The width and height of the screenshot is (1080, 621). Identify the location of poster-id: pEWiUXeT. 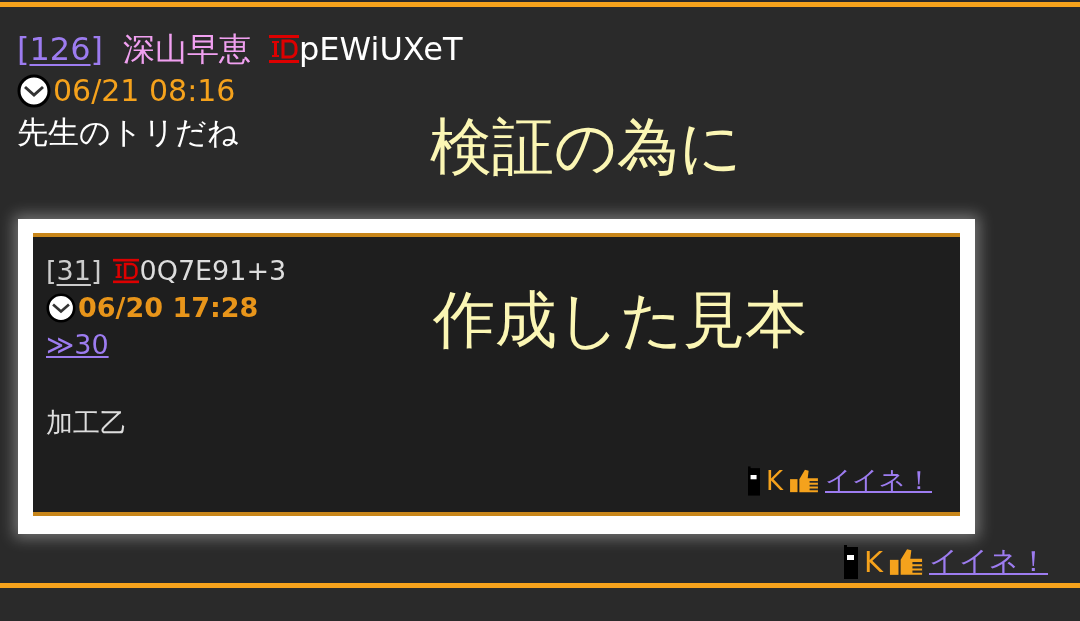
(381, 49).